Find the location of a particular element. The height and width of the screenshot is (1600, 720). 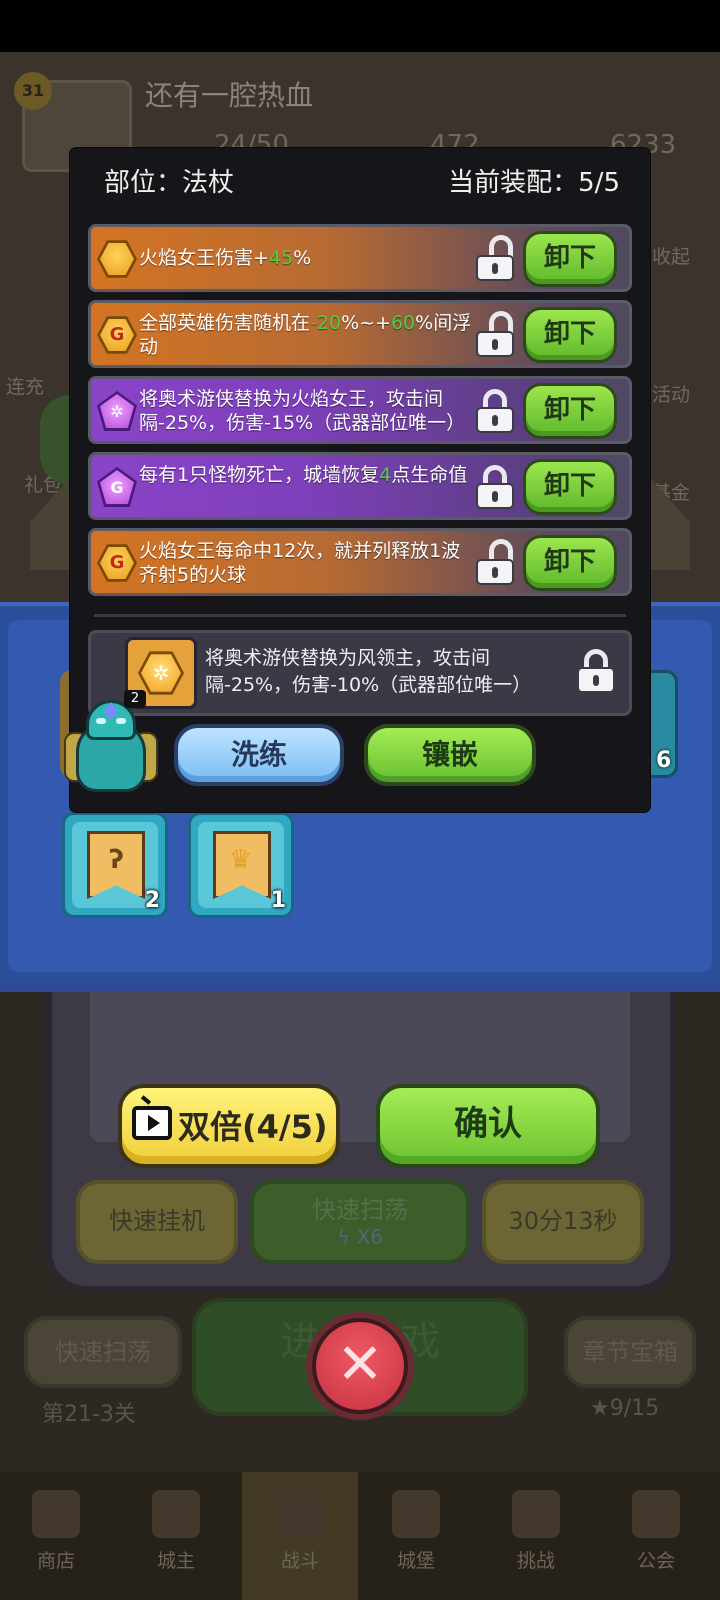

affix-row: 火焰女王伤害+45% 卸下 is located at coordinates (360, 258).